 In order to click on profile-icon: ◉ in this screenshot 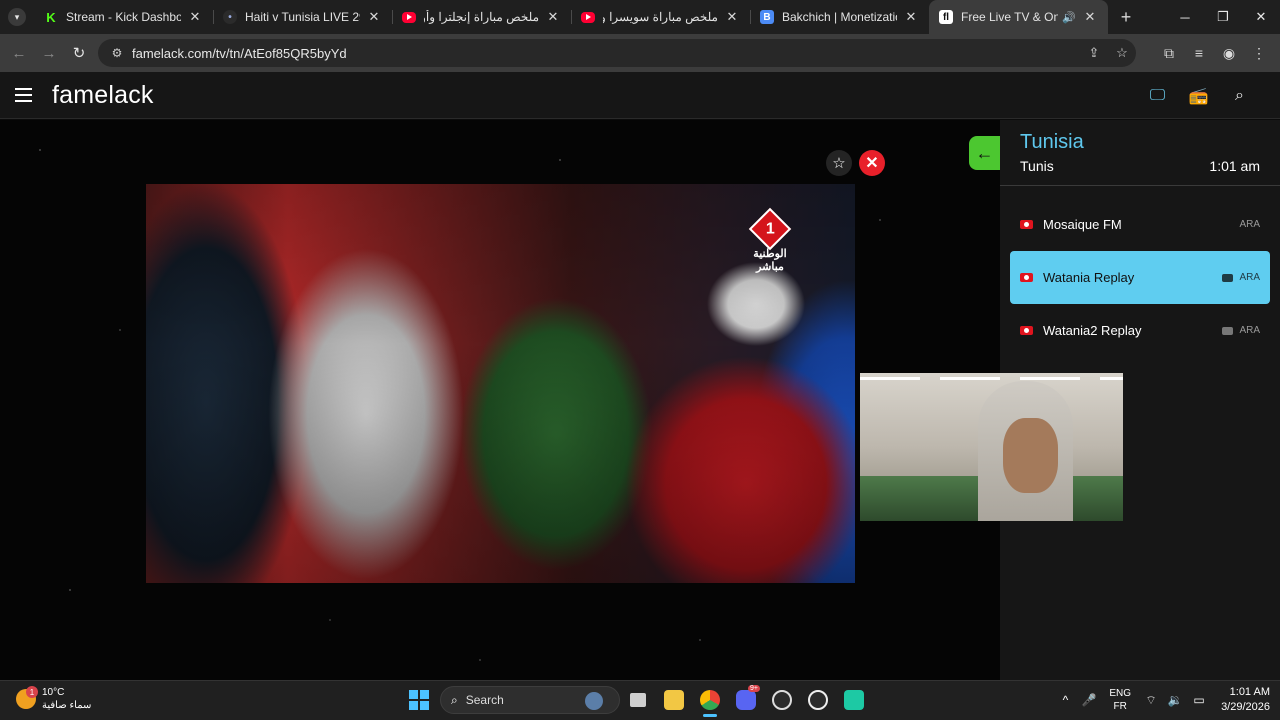, I will do `click(1229, 53)`.